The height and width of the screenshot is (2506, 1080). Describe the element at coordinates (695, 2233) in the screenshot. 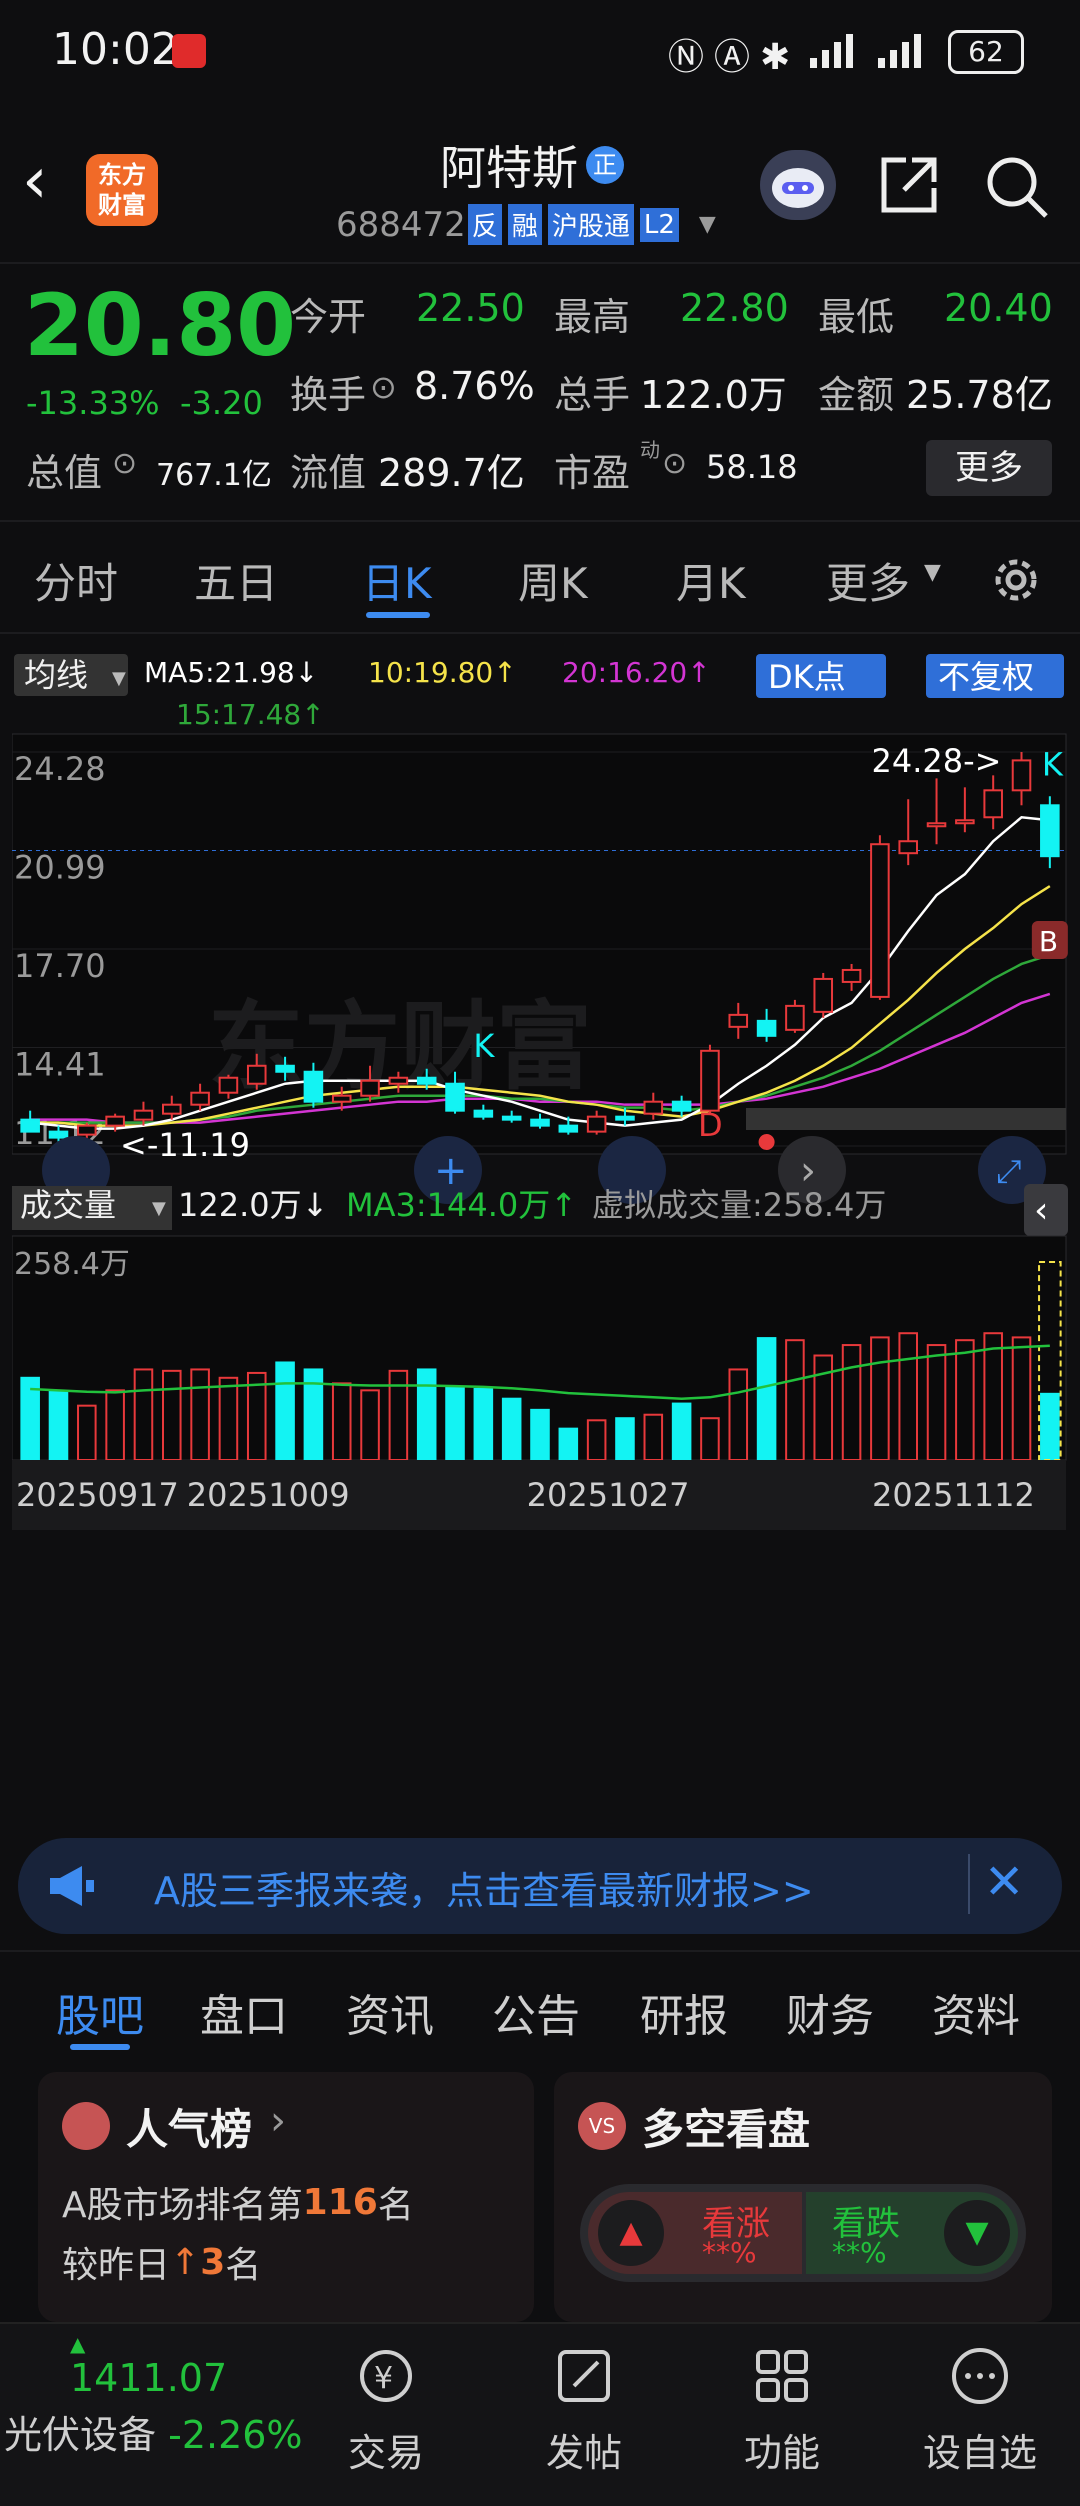

I see `bull-button: ▲ 看涨 **%` at that location.